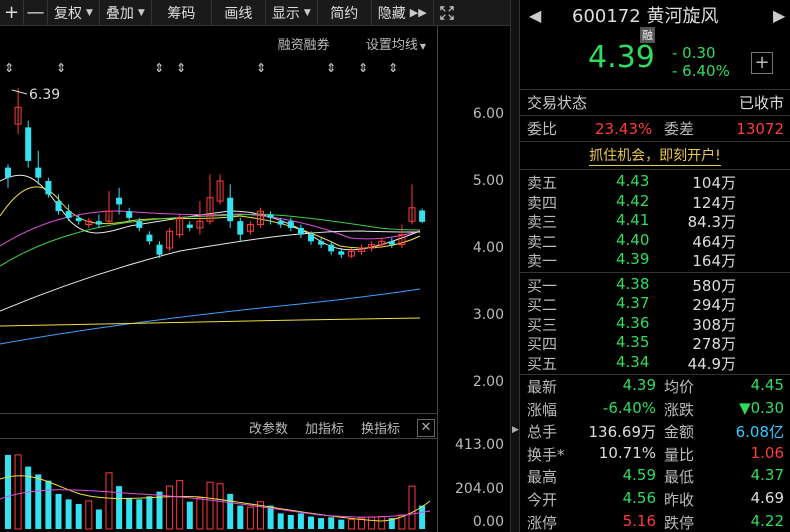 Image resolution: width=790 pixels, height=532 pixels. What do you see at coordinates (655, 410) in the screenshot?
I see `stats-row: 涨幅 -6.40% 涨跌 ▼0.30` at bounding box center [655, 410].